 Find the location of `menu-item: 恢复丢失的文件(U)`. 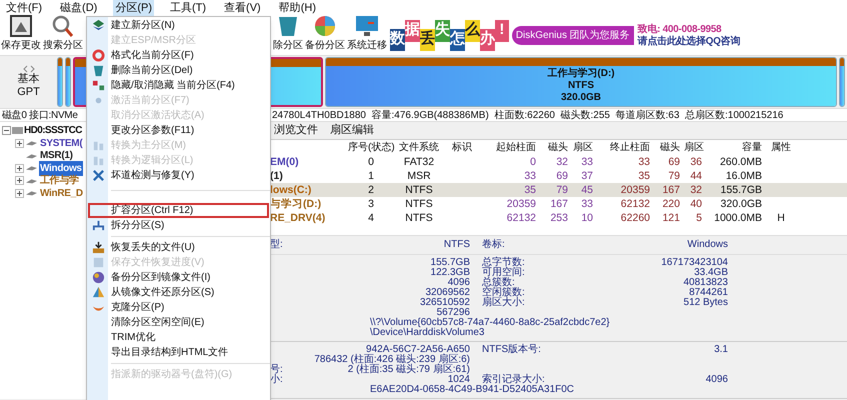

menu-item: 恢复丢失的文件(U) is located at coordinates (178, 247).